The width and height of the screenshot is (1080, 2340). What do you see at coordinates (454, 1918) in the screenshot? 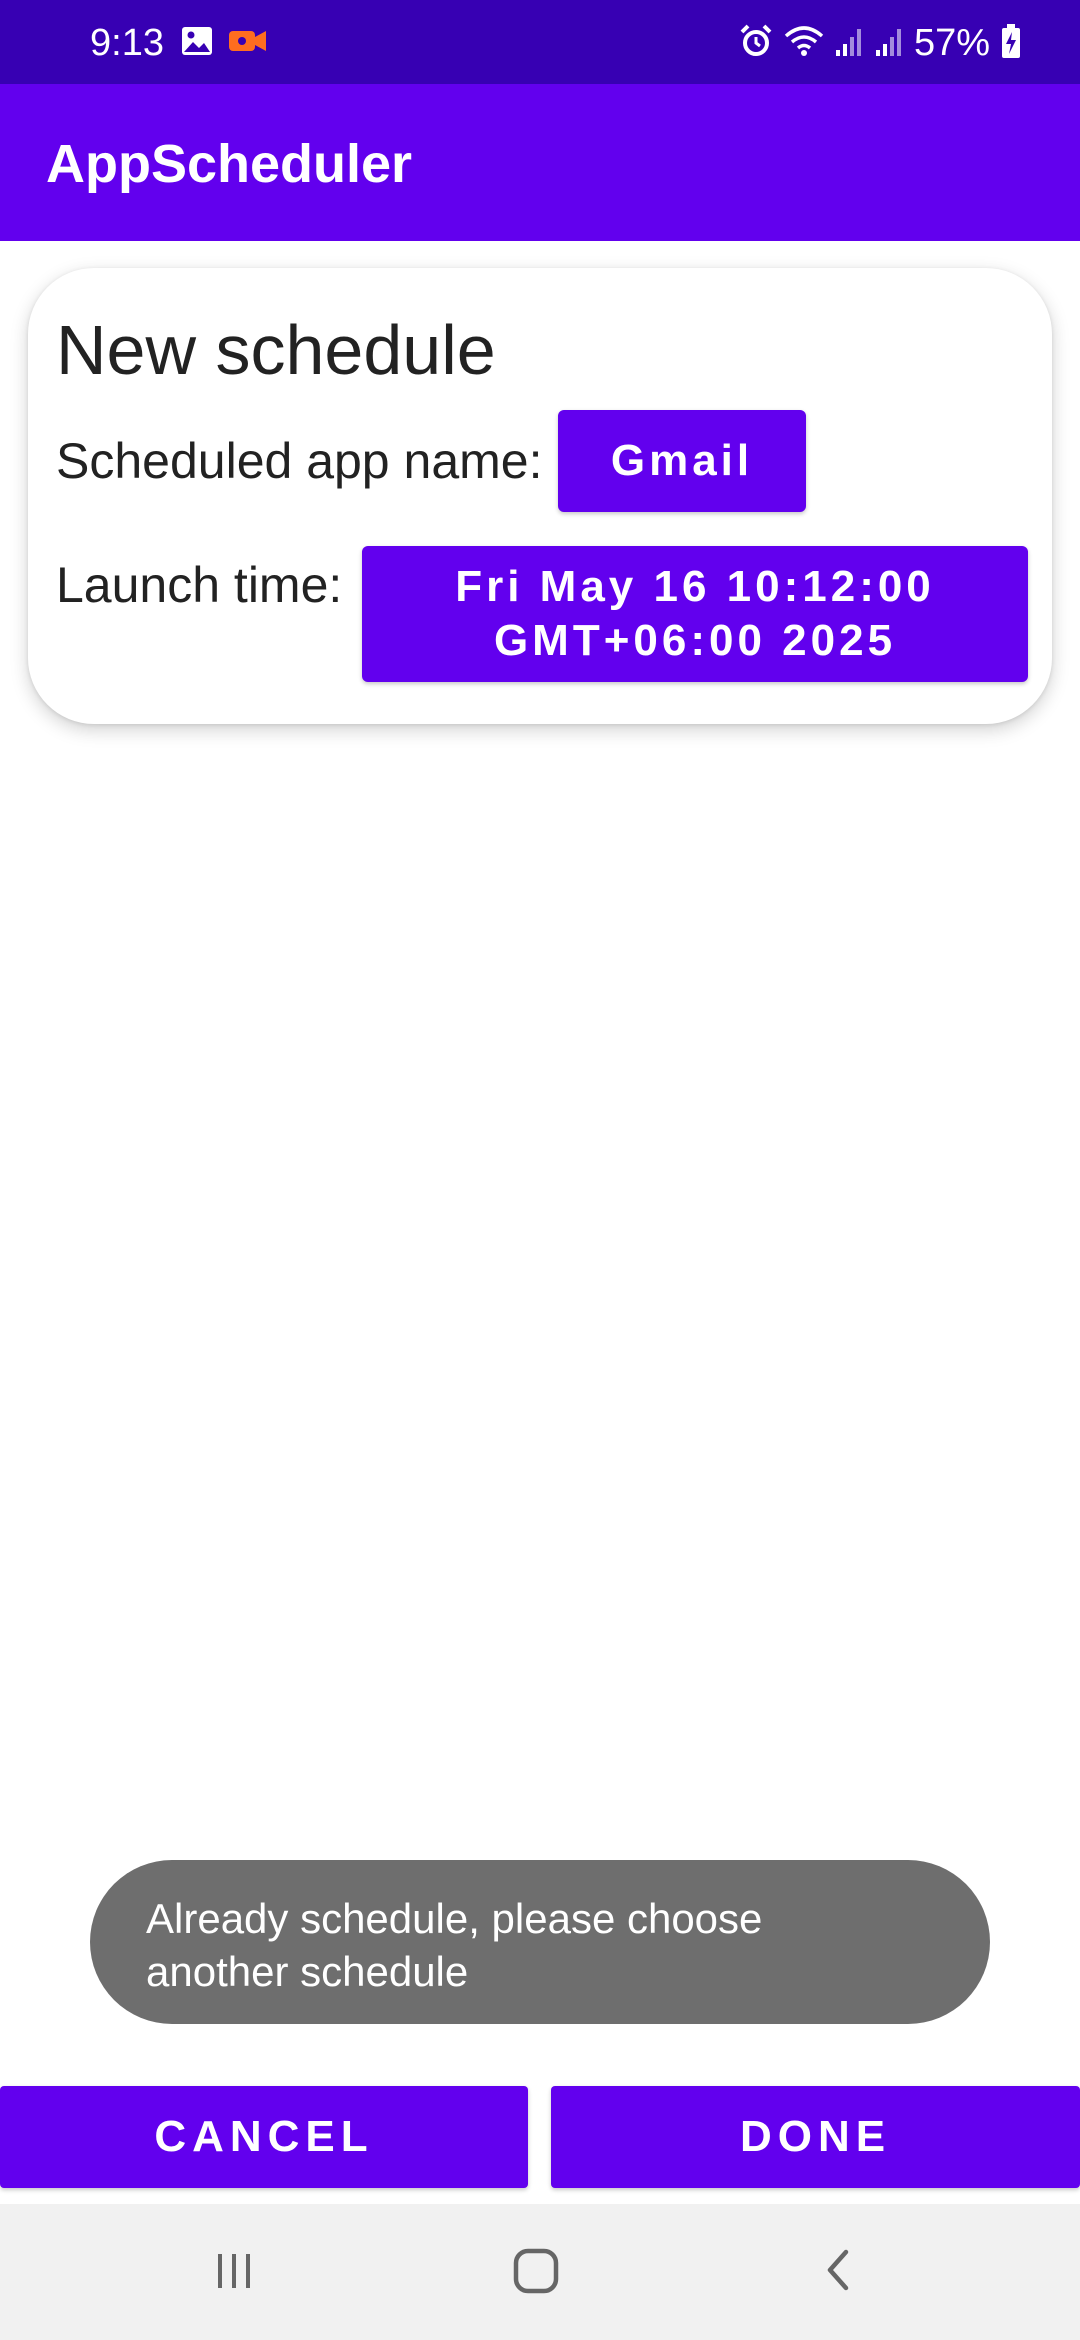
I see `toast-line-1: Already schedule, please choose` at bounding box center [454, 1918].